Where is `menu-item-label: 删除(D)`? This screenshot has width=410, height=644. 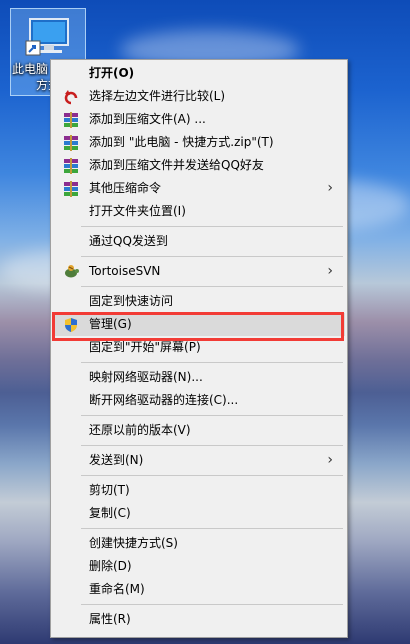 menu-item-label: 删除(D) is located at coordinates (110, 566).